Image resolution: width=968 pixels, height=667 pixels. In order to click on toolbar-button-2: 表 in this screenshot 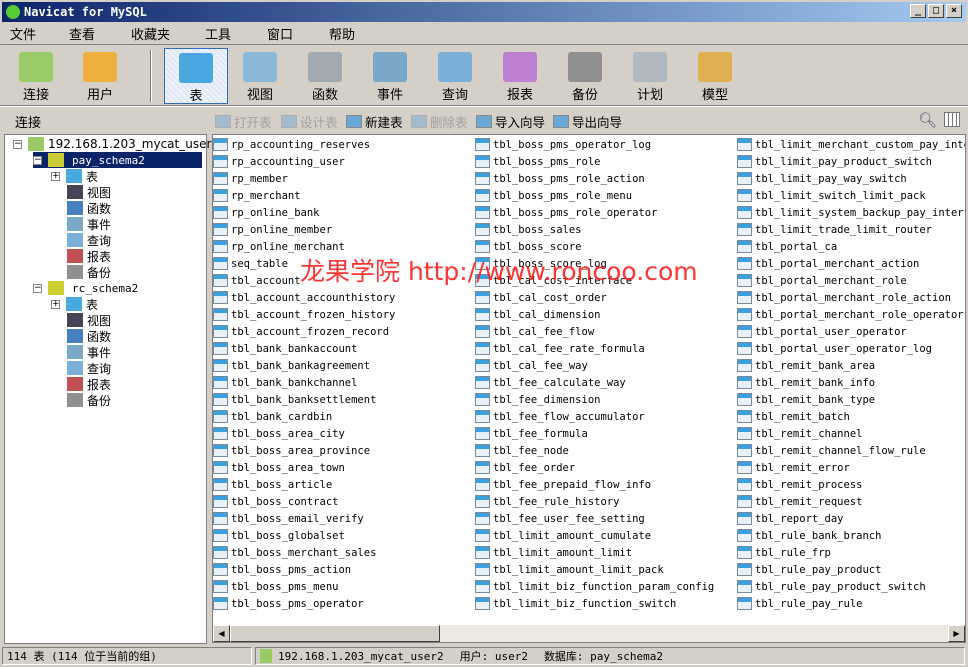, I will do `click(196, 76)`.